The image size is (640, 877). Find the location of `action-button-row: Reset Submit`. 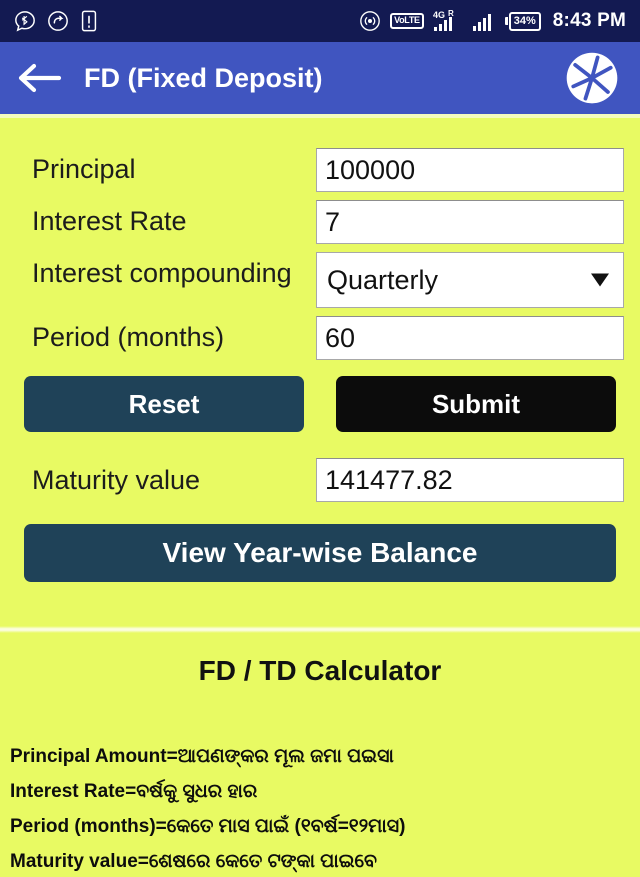

action-button-row: Reset Submit is located at coordinates (320, 404).